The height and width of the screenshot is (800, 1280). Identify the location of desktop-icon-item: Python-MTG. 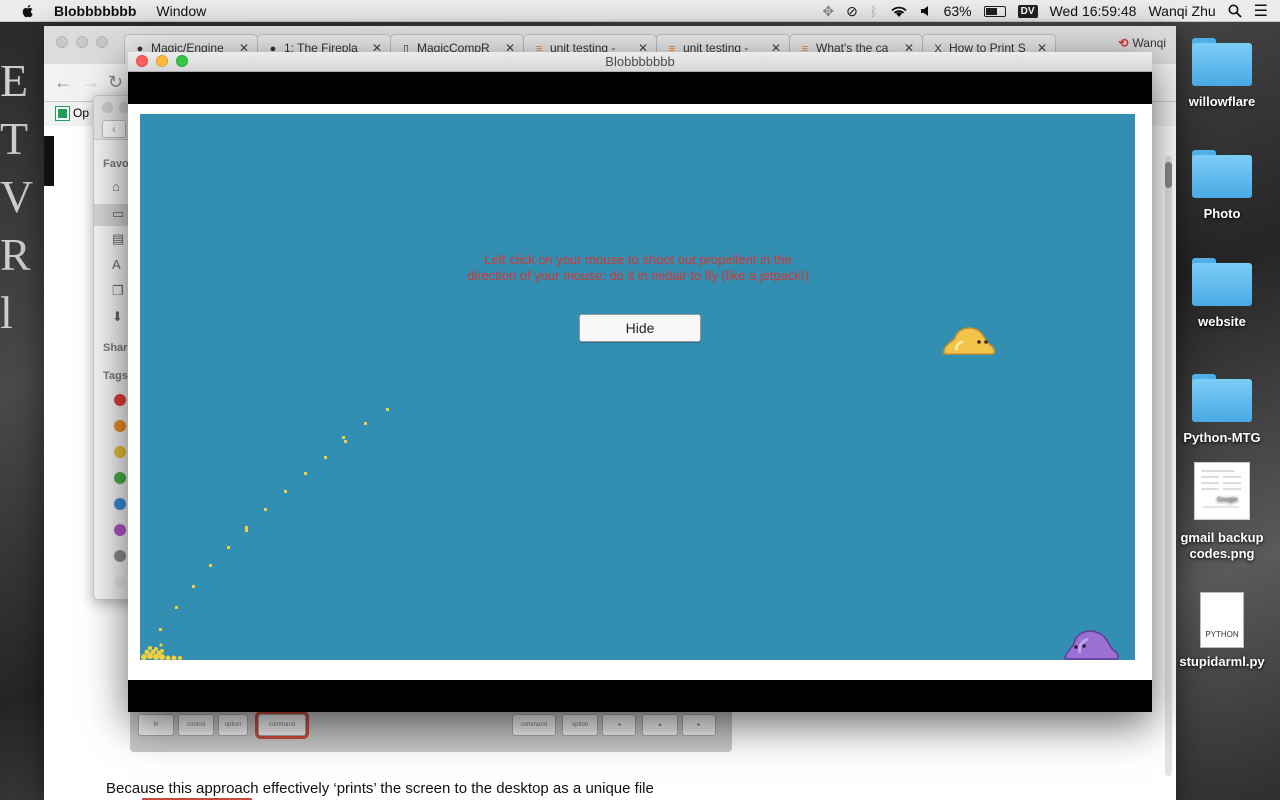
(1222, 410).